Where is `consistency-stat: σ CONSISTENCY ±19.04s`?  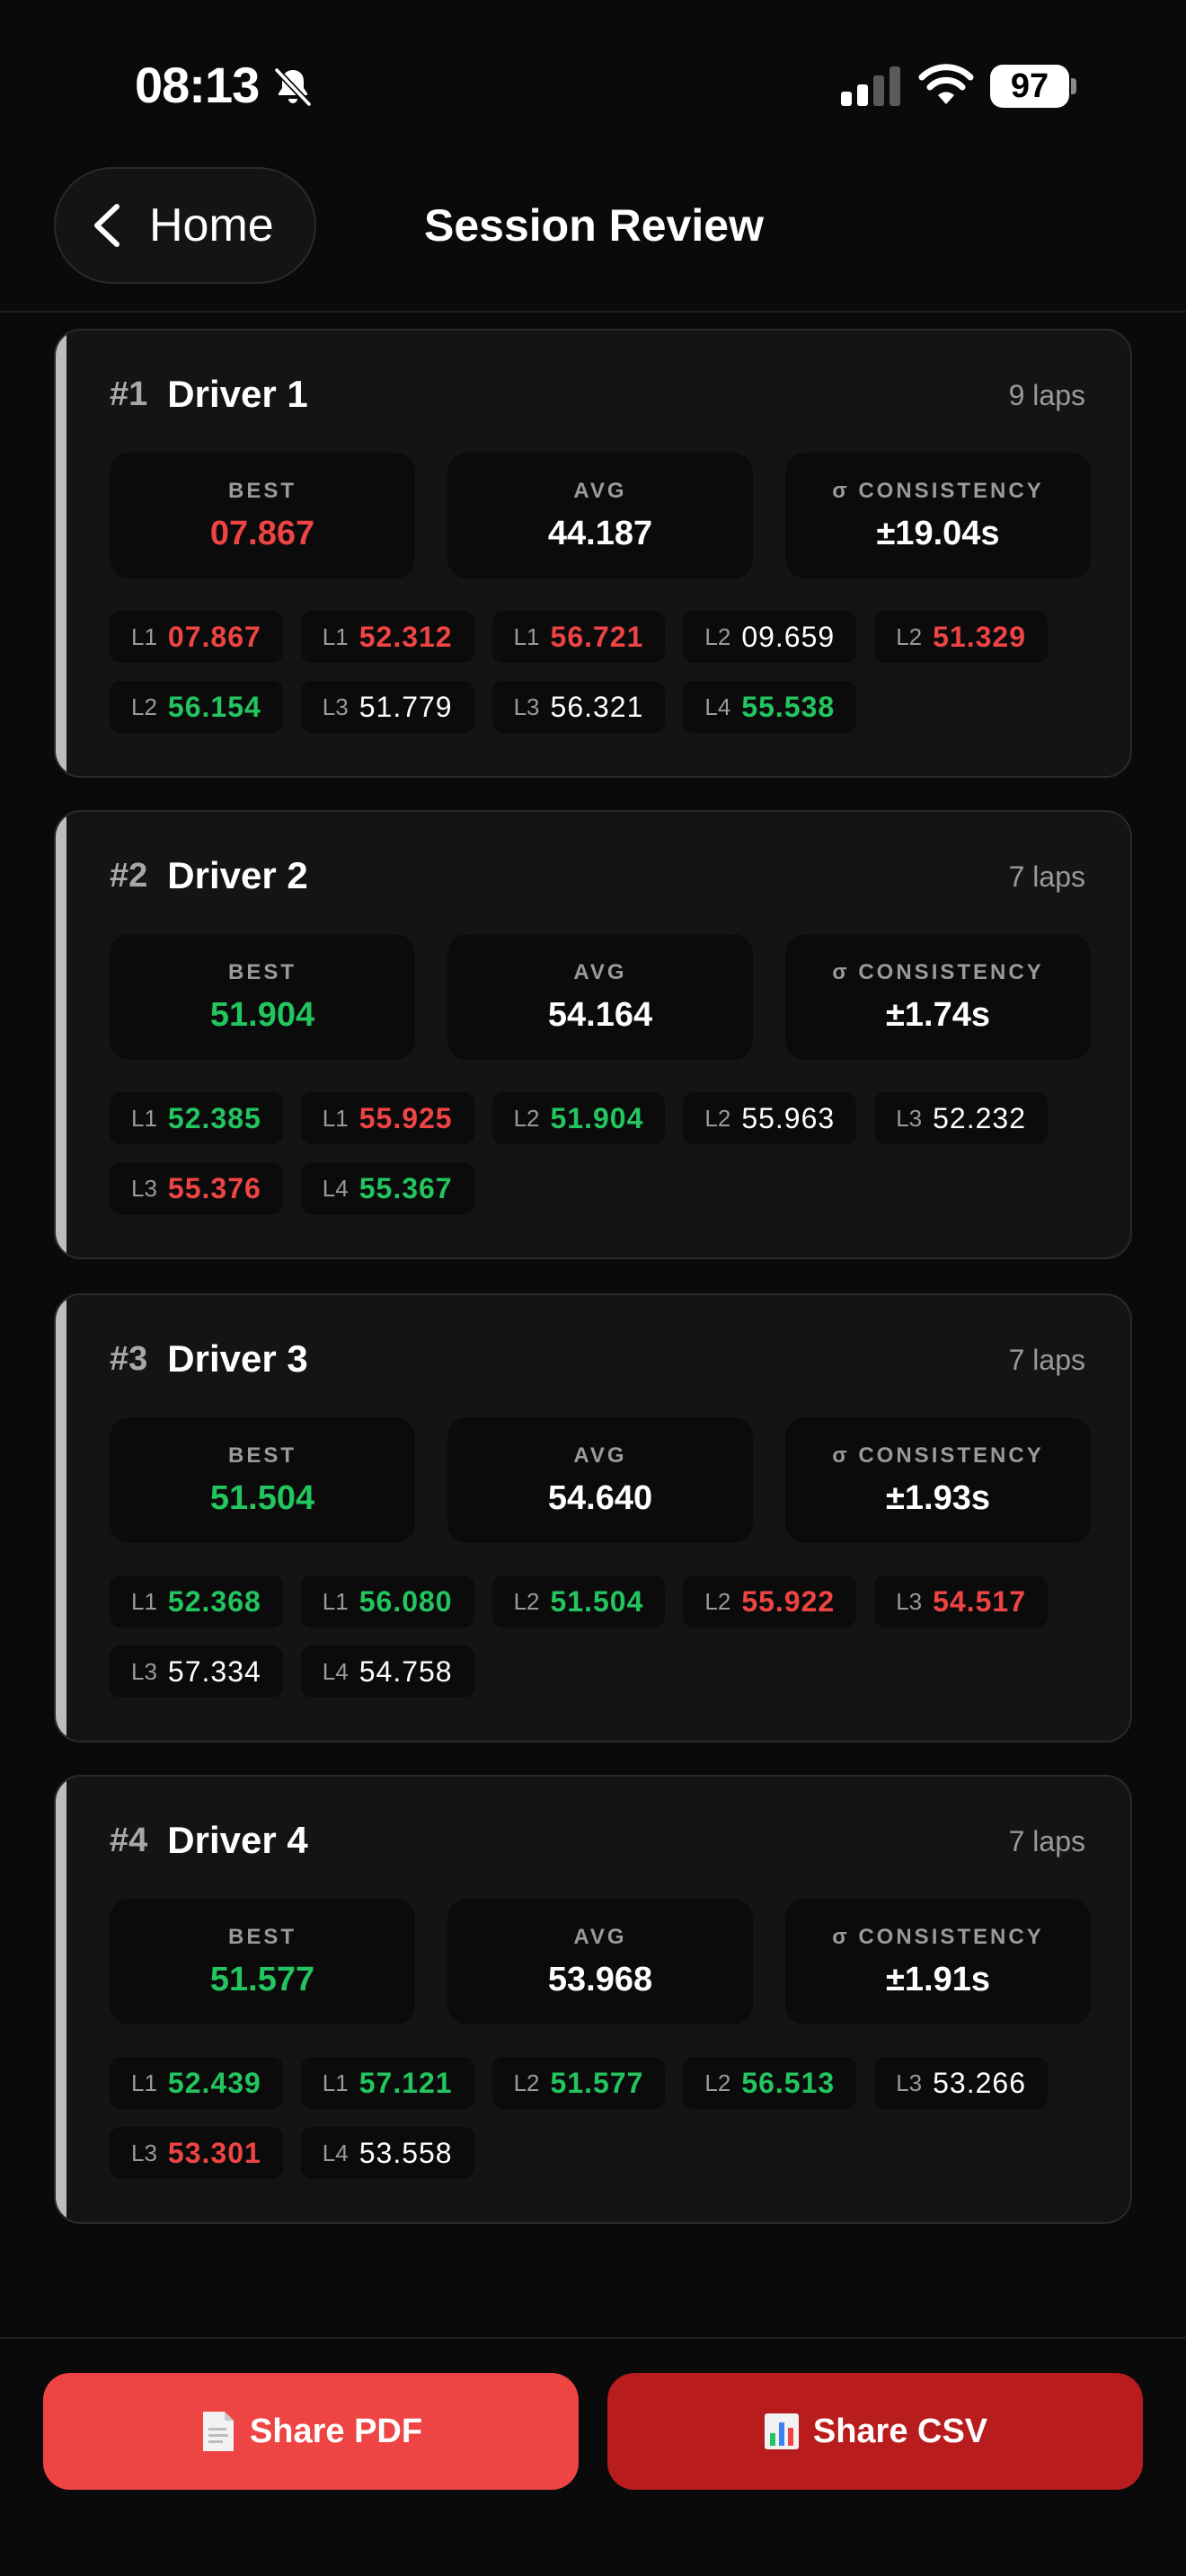
consistency-stat: σ CONSISTENCY ±19.04s is located at coordinates (938, 515).